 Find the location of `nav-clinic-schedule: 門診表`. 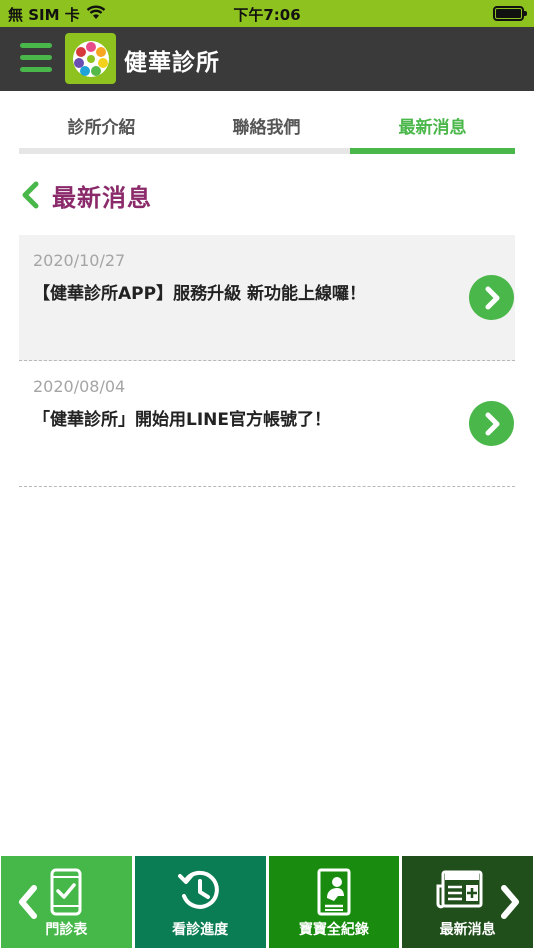

nav-clinic-schedule: 門診表 is located at coordinates (66, 902).